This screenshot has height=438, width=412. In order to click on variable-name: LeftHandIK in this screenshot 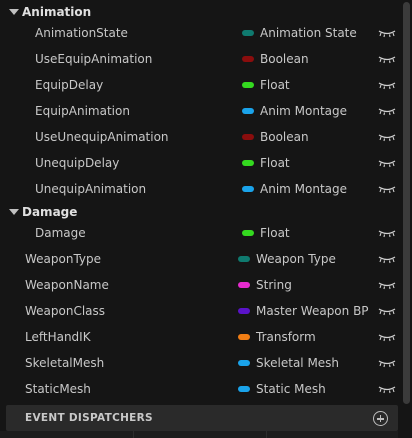, I will do `click(58, 337)`.